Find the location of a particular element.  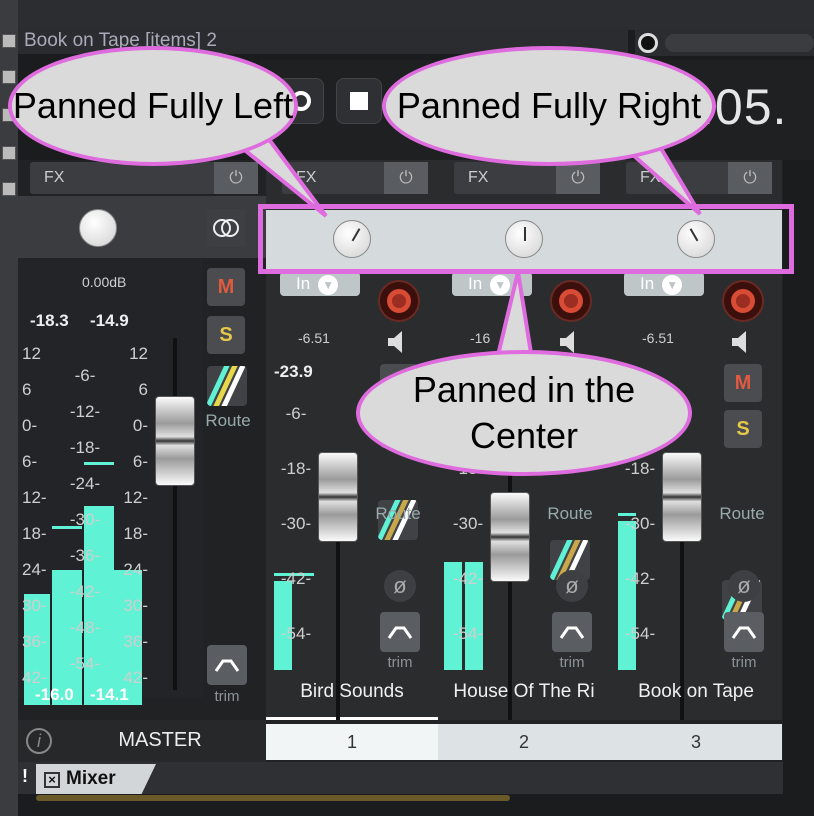

callout-panned-center: Panned in the Center is located at coordinates (524, 413).